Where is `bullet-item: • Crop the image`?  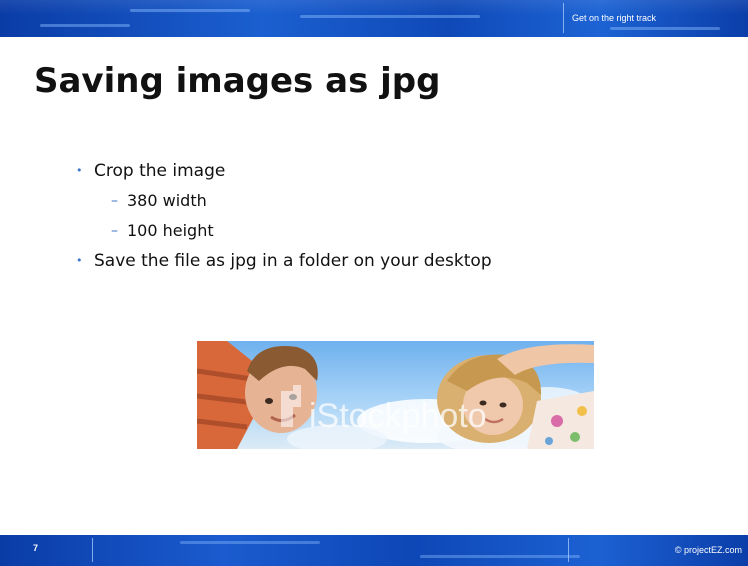 bullet-item: • Crop the image is located at coordinates (281, 171).